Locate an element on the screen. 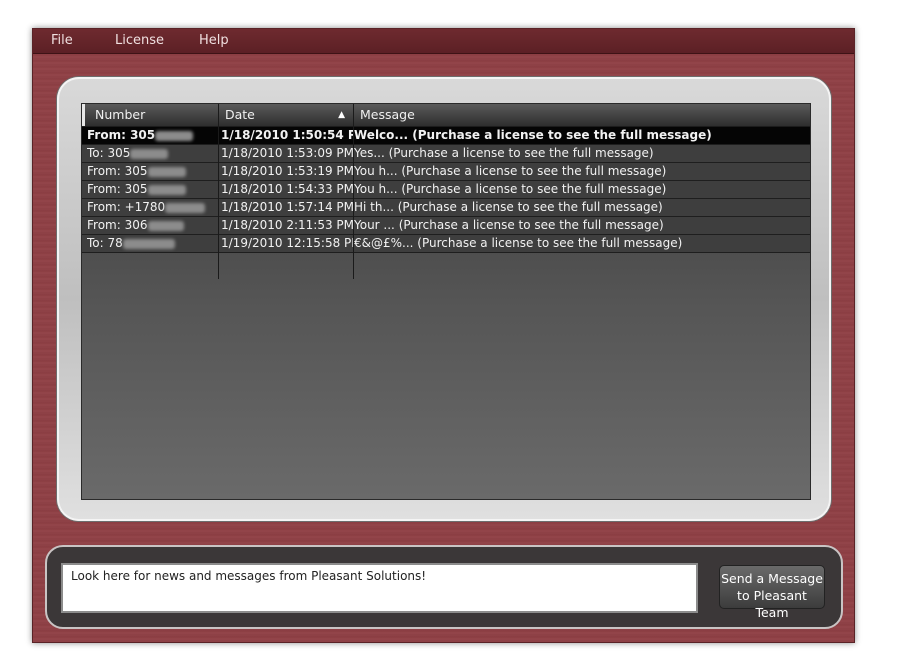 Image resolution: width=900 pixels, height=665 pixels. grid-header: Number Date ▲ Message is located at coordinates (446, 115).